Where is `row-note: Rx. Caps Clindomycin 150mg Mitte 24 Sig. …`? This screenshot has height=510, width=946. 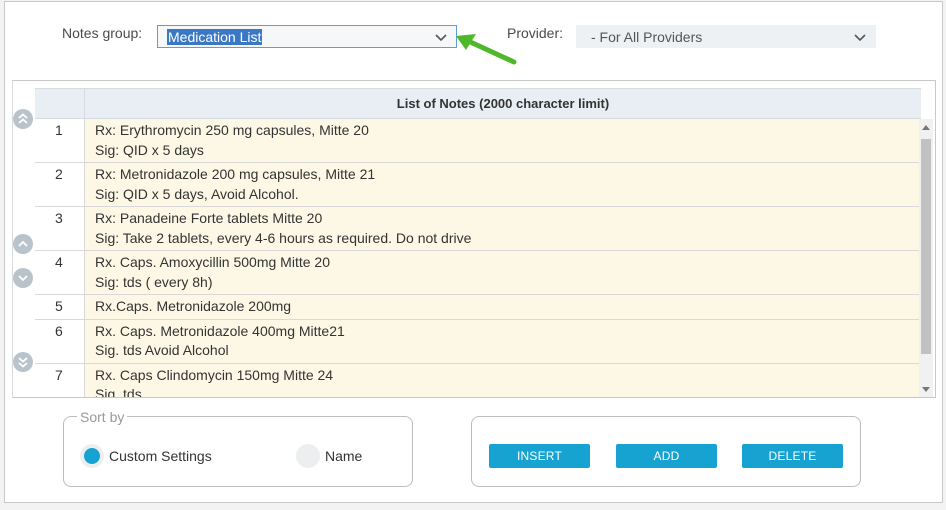 row-note: Rx. Caps Clindomycin 150mg Mitte 24 Sig. … is located at coordinates (503, 380).